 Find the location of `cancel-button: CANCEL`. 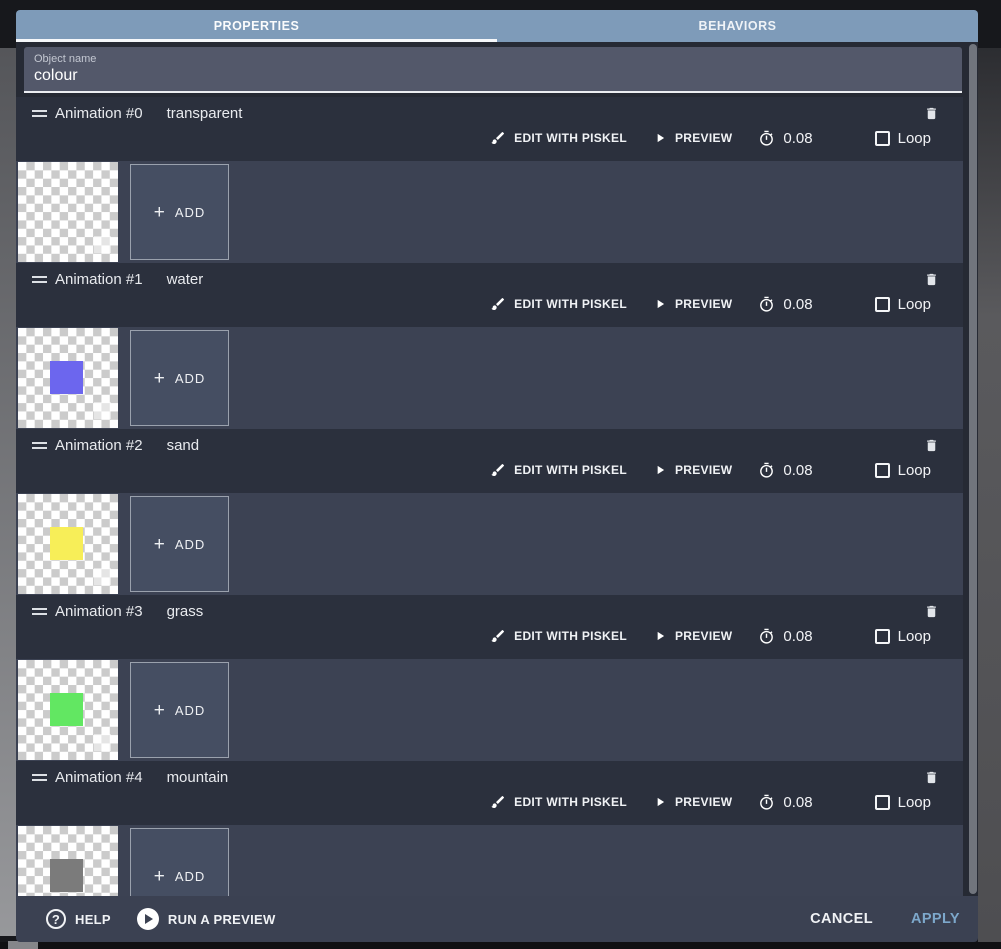

cancel-button: CANCEL is located at coordinates (841, 919).